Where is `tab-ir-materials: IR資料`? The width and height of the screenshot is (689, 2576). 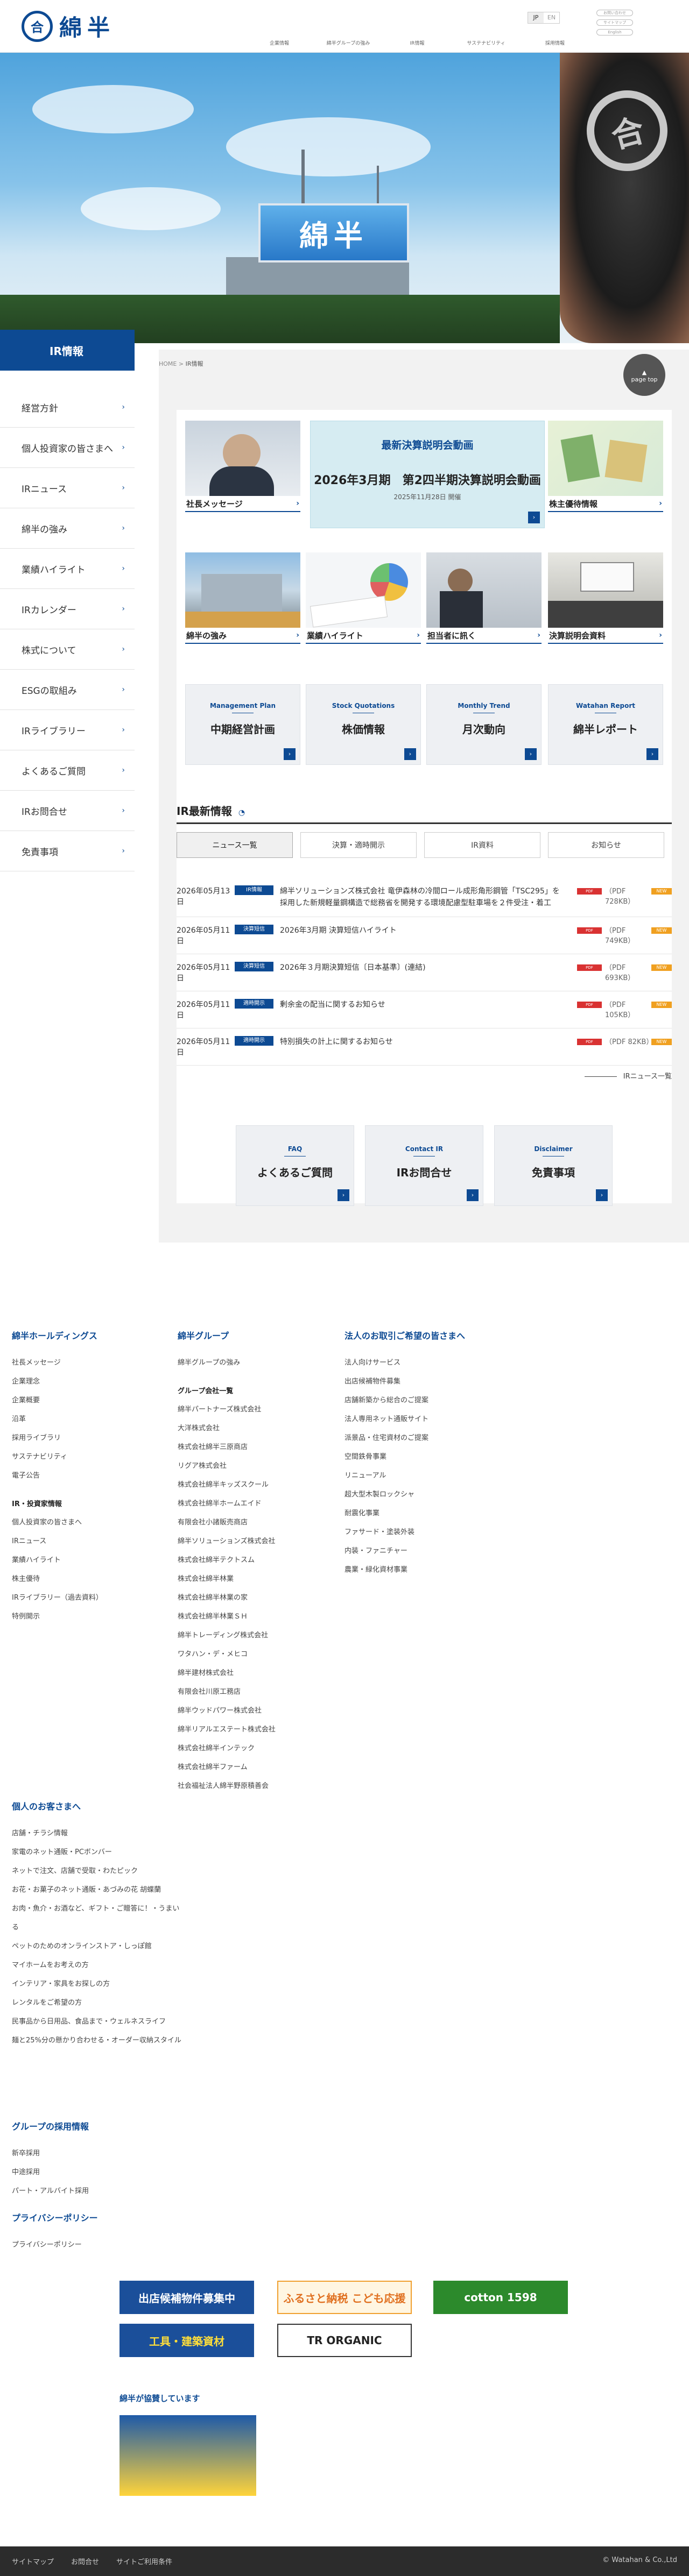
tab-ir-materials: IR資料 is located at coordinates (482, 845).